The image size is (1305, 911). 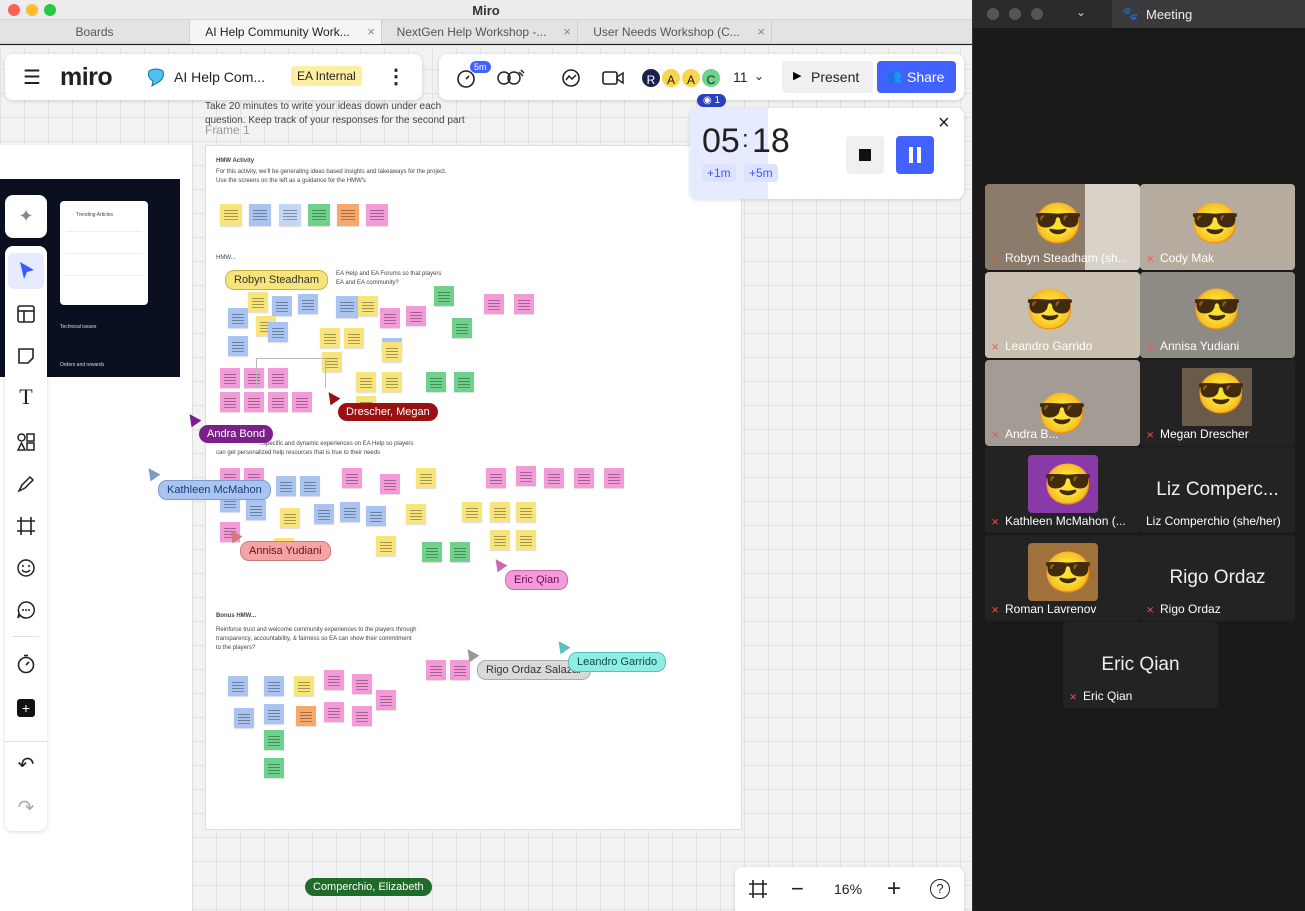 I want to click on frame-list-icon, so click(x=758, y=889).